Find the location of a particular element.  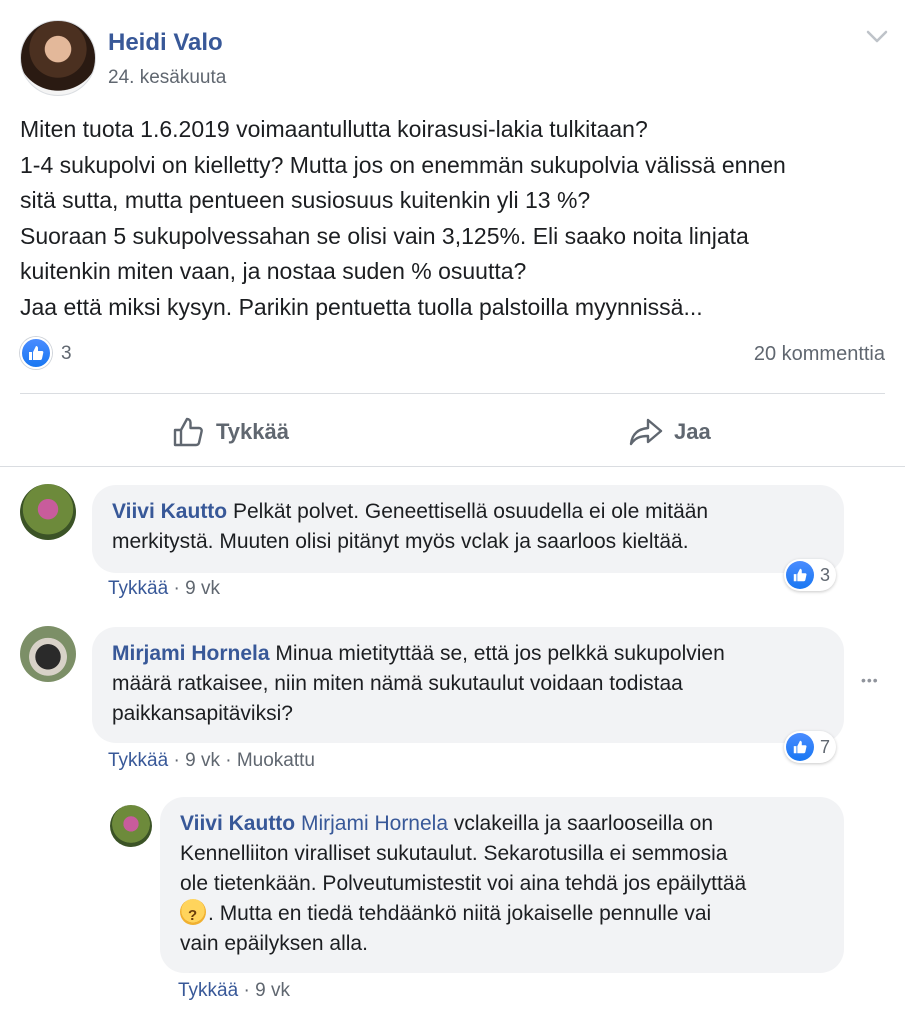

comment-reaction-pill: 3 is located at coordinates (810, 575).